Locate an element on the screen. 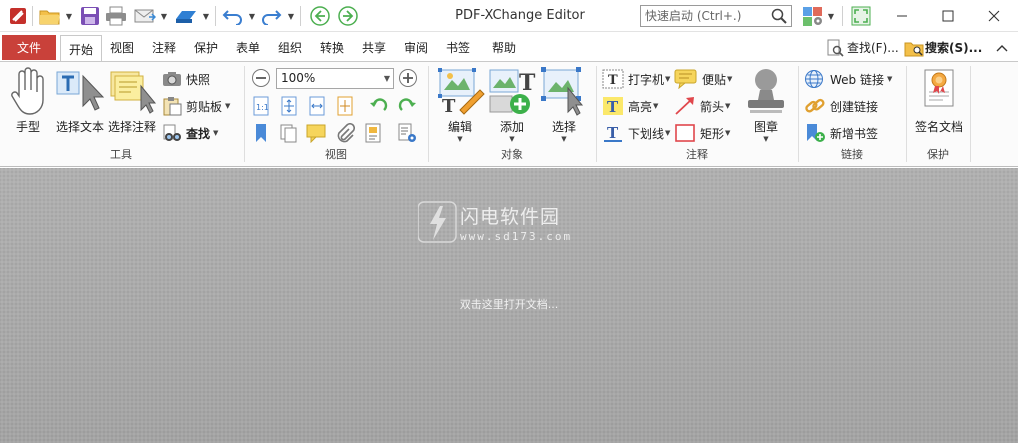 This screenshot has height=443, width=1018. underline-label: 下划线 is located at coordinates (646, 133).